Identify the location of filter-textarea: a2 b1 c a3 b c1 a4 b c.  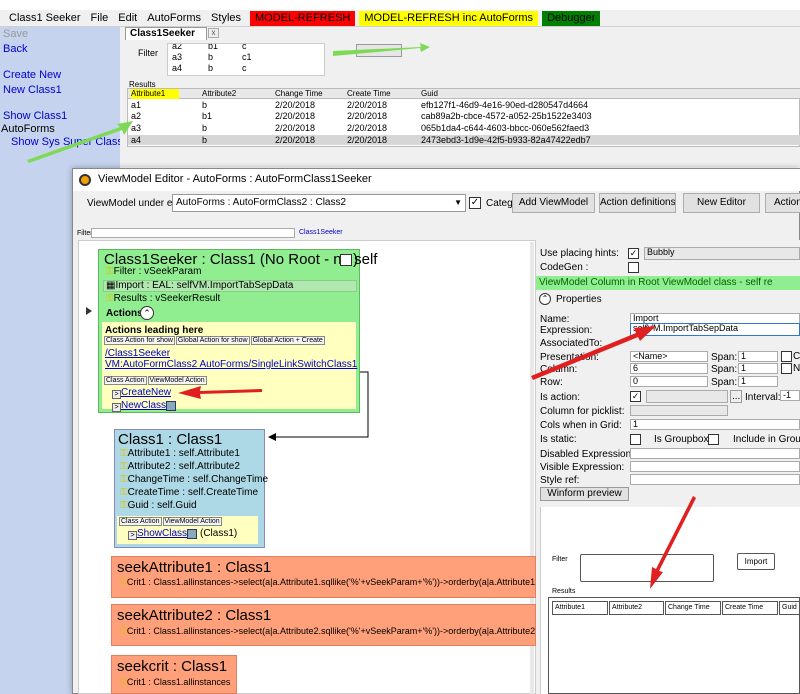
(246, 59).